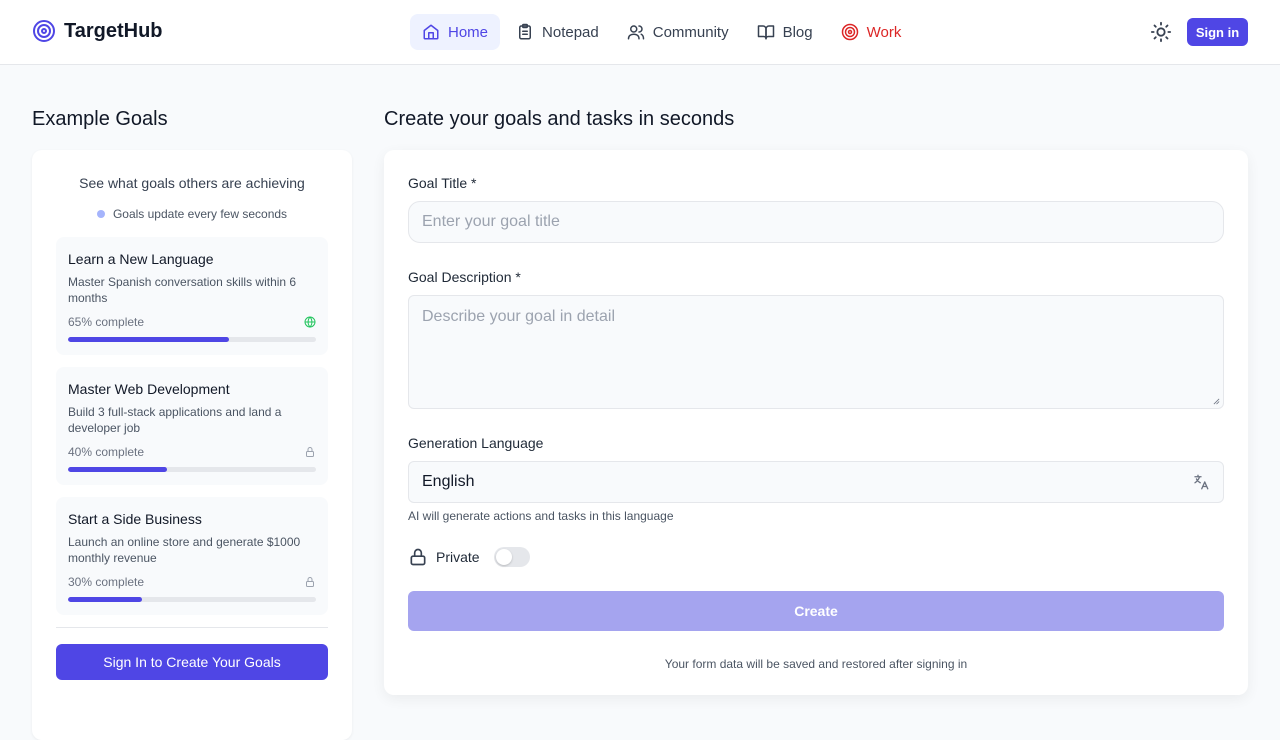 The image size is (1280, 740). I want to click on language-value: English, so click(448, 481).